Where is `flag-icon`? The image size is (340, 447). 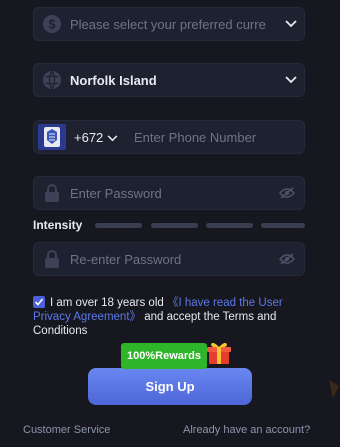 flag-icon is located at coordinates (52, 137).